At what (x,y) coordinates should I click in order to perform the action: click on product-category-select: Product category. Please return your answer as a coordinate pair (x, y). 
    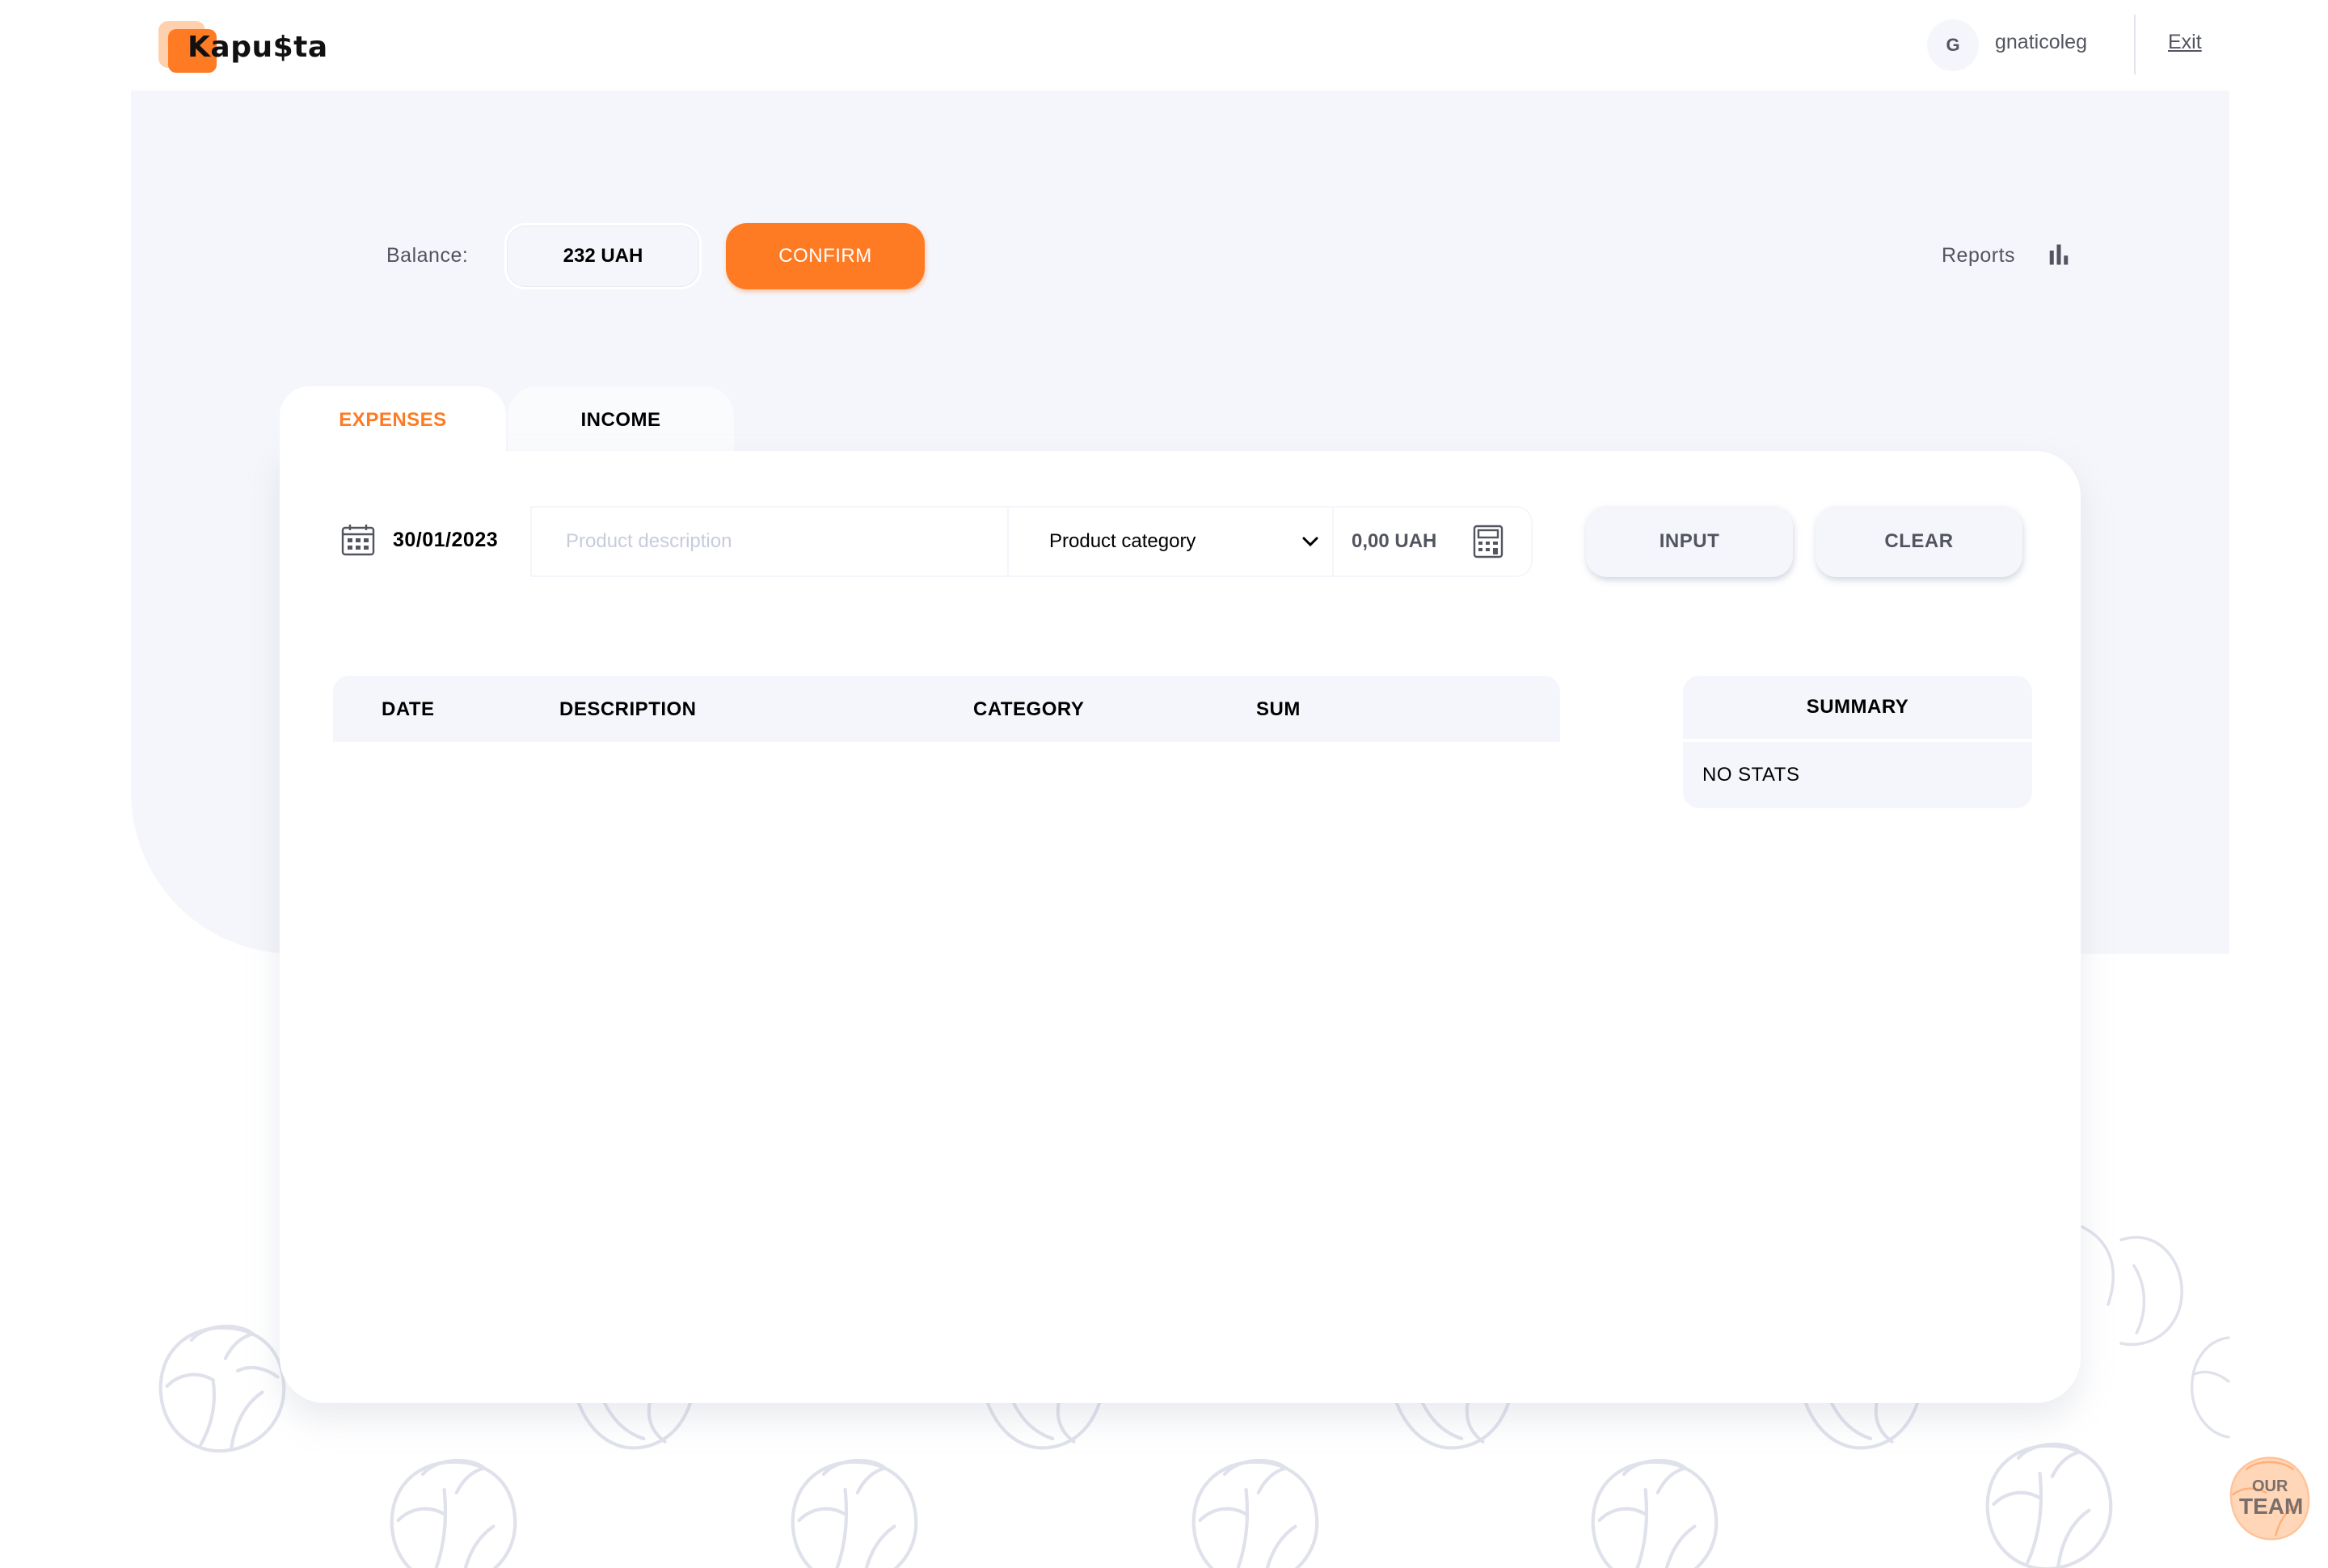
    Looking at the image, I should click on (1171, 541).